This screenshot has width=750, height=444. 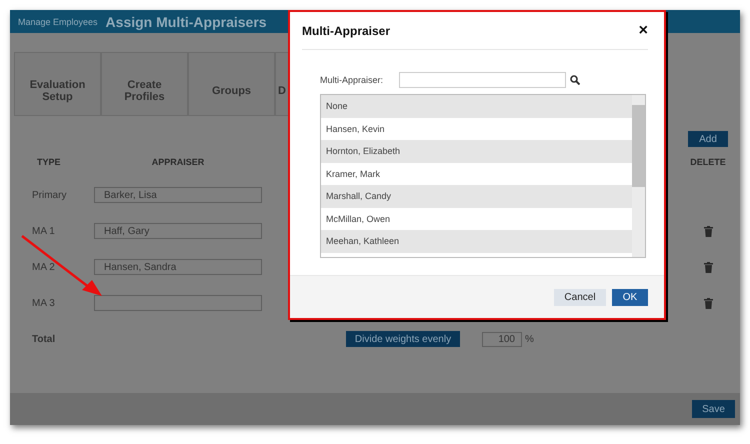 What do you see at coordinates (713, 409) in the screenshot?
I see `save-button: Save` at bounding box center [713, 409].